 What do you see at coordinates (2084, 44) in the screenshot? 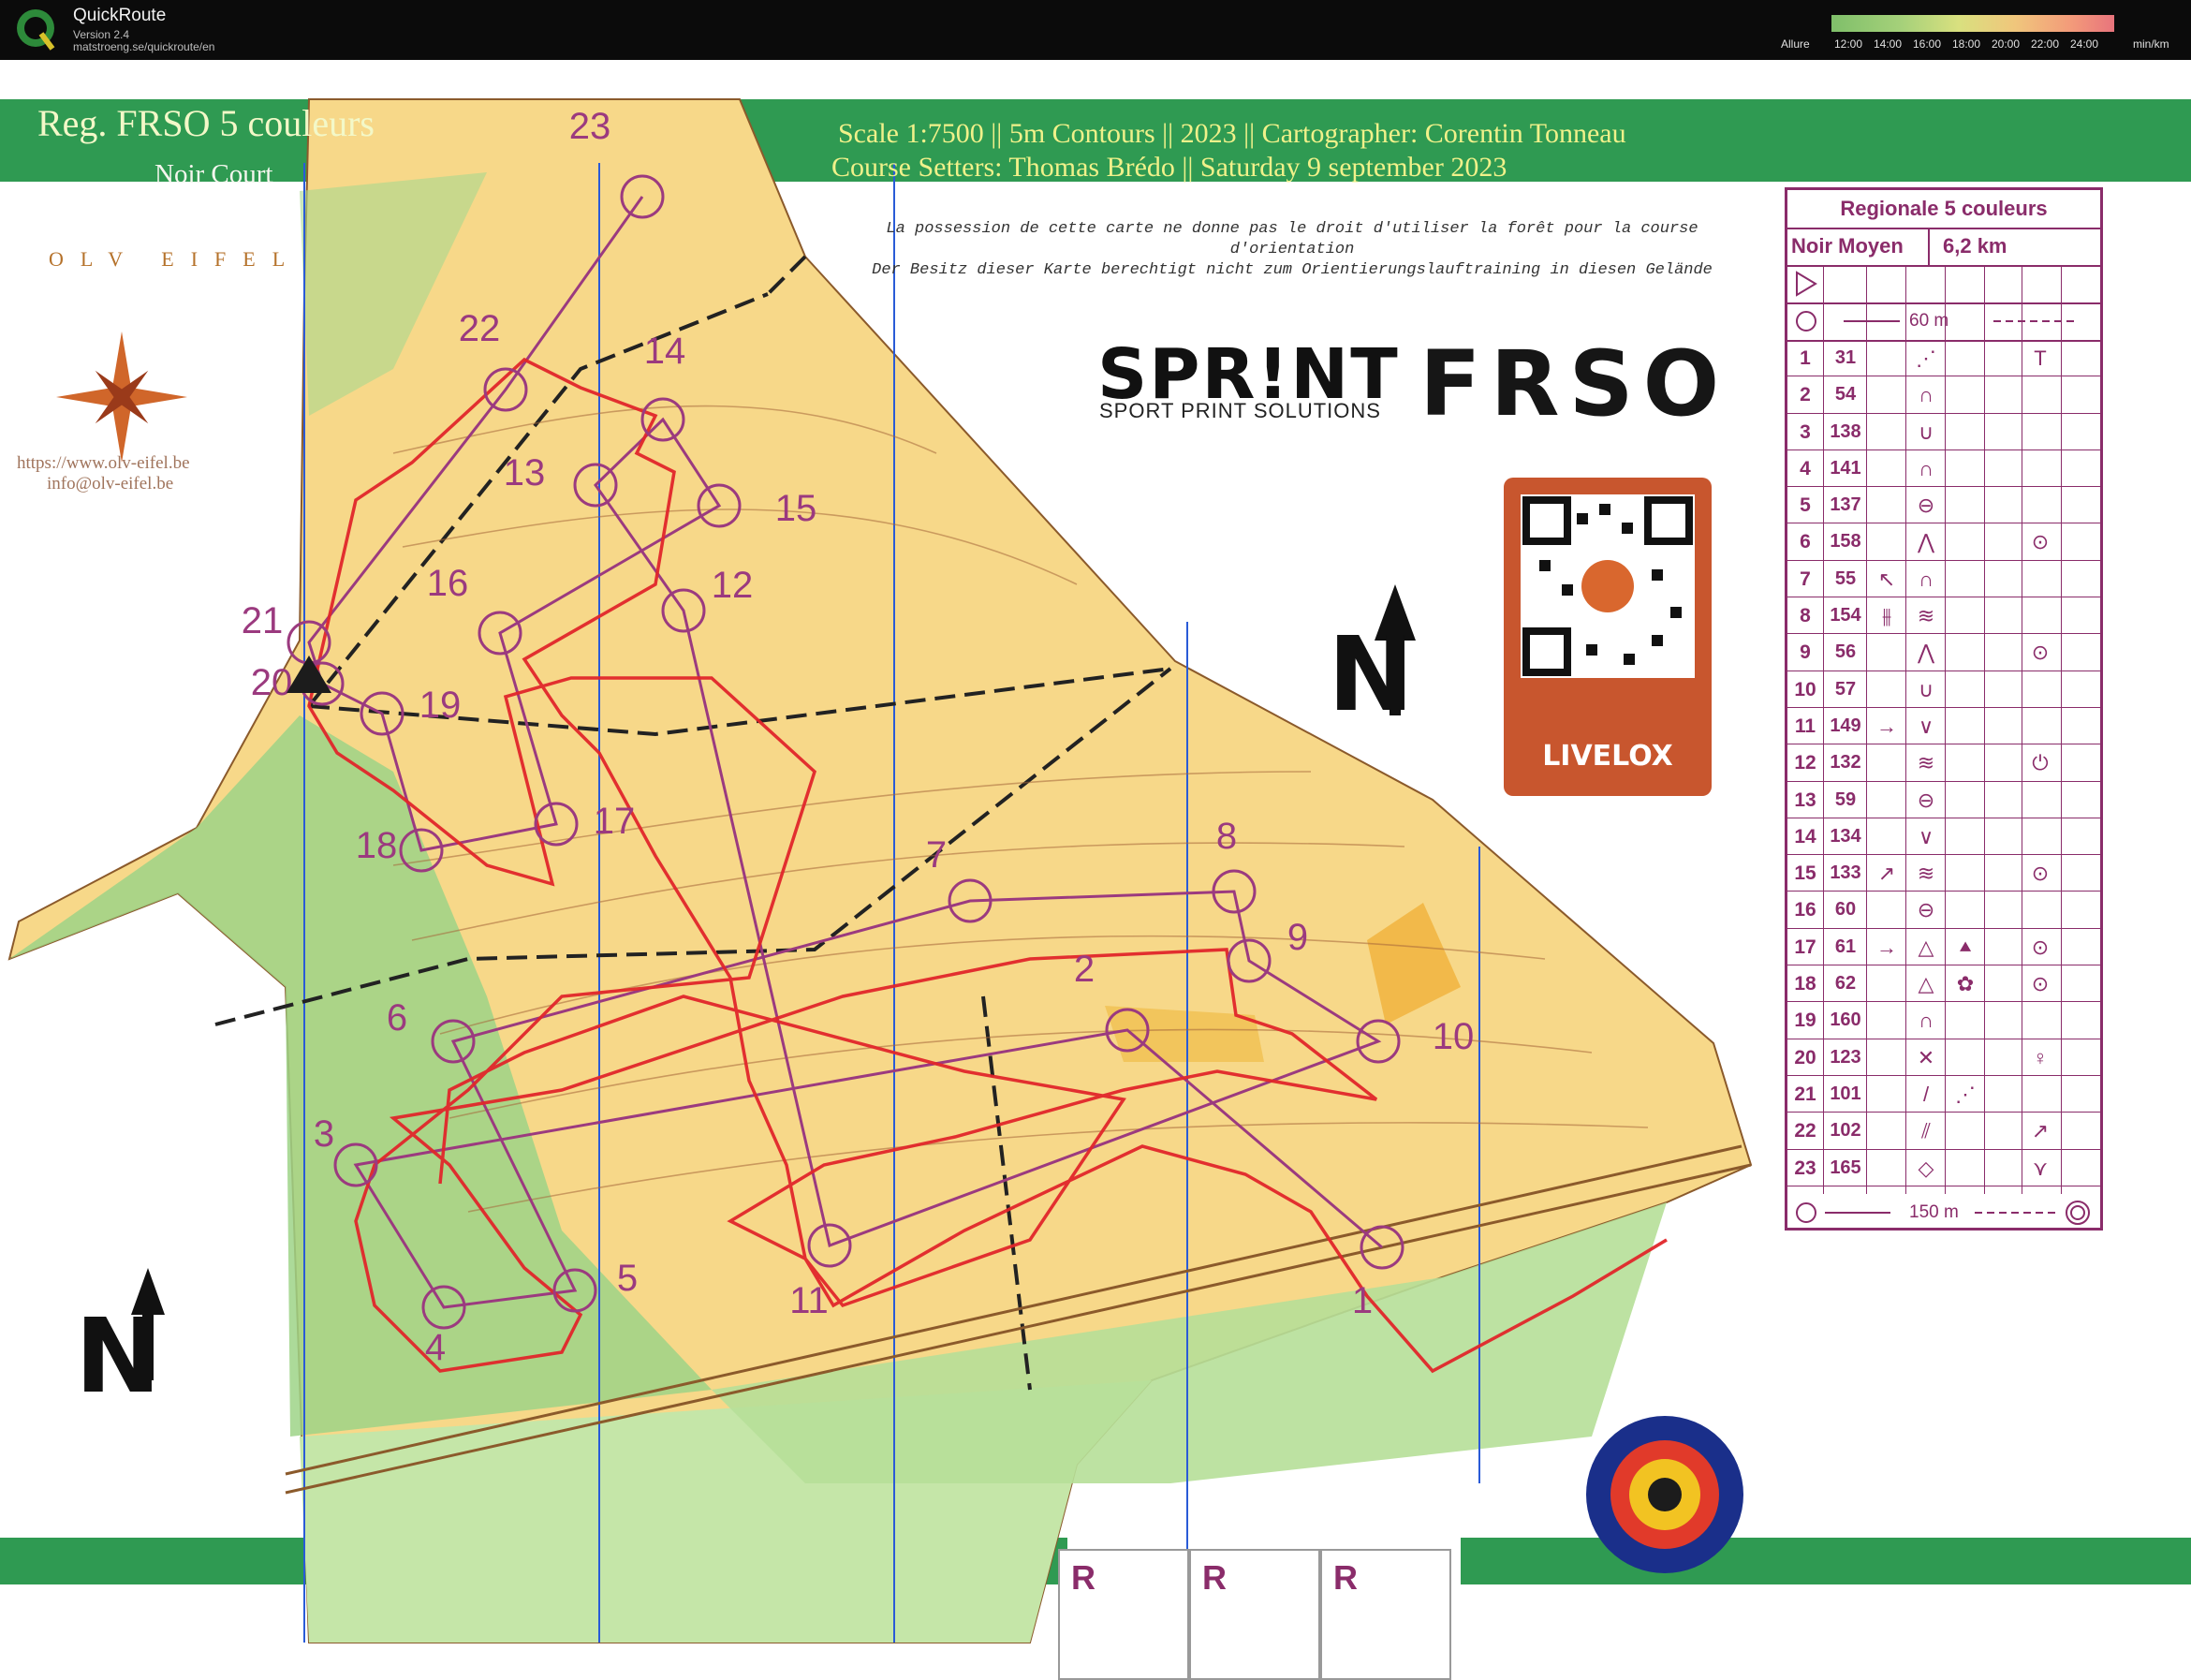
I see `pace-tick: 24:00` at bounding box center [2084, 44].